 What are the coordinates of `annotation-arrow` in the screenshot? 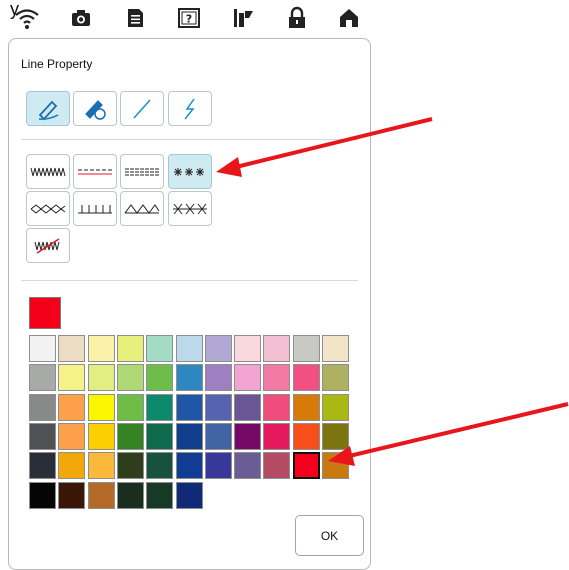 It's located at (456, 430).